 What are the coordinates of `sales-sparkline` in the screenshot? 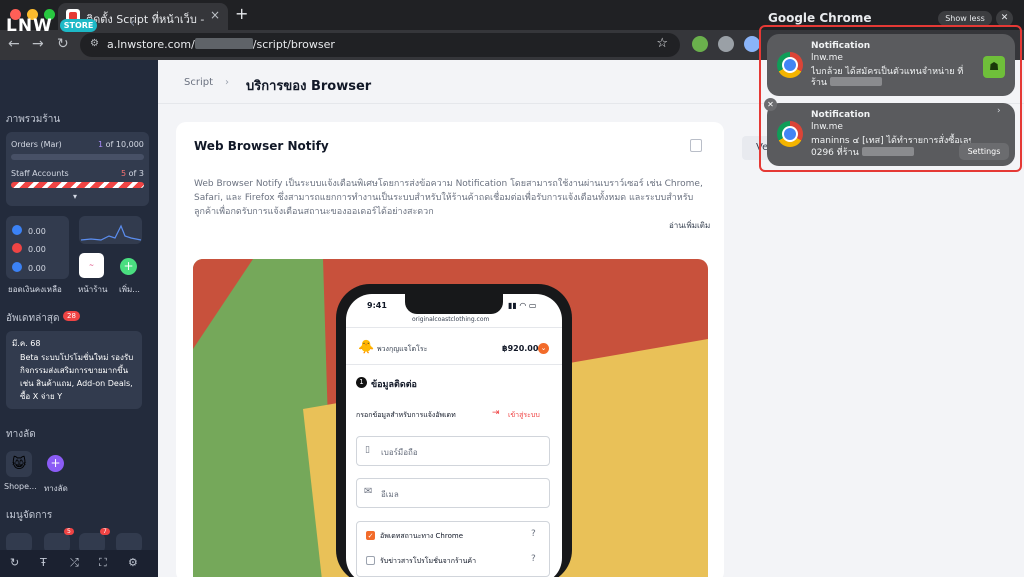 It's located at (110, 230).